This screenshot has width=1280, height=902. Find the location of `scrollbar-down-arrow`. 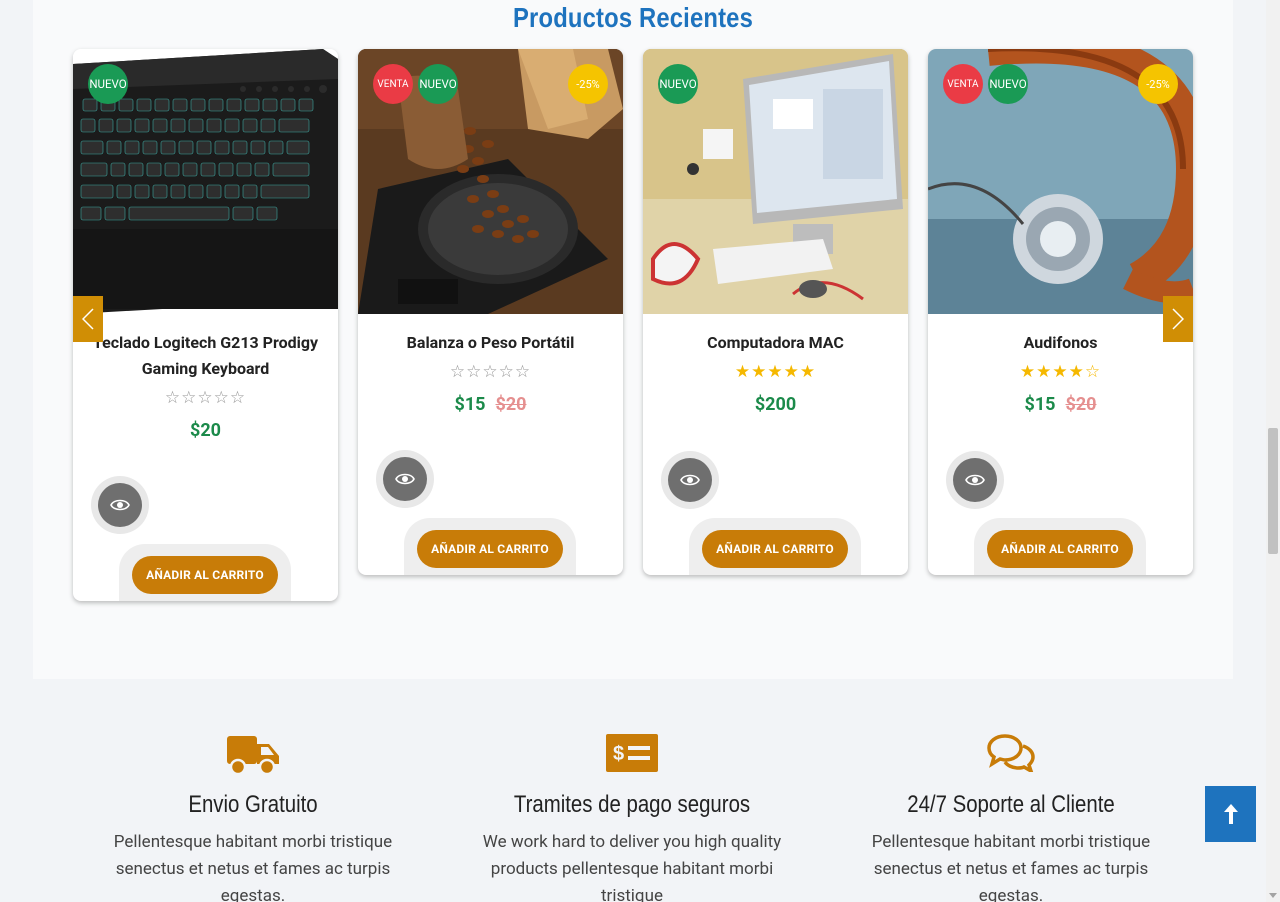

scrollbar-down-arrow is located at coordinates (1273, 895).